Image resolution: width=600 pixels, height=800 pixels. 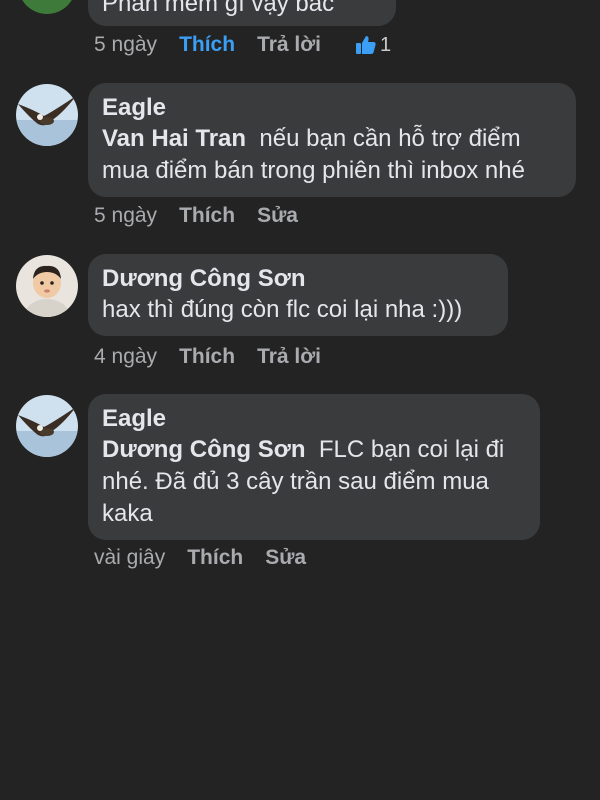 What do you see at coordinates (282, 309) in the screenshot?
I see `comment-text: hax thì đúng còn flc coi lại nha :)))` at bounding box center [282, 309].